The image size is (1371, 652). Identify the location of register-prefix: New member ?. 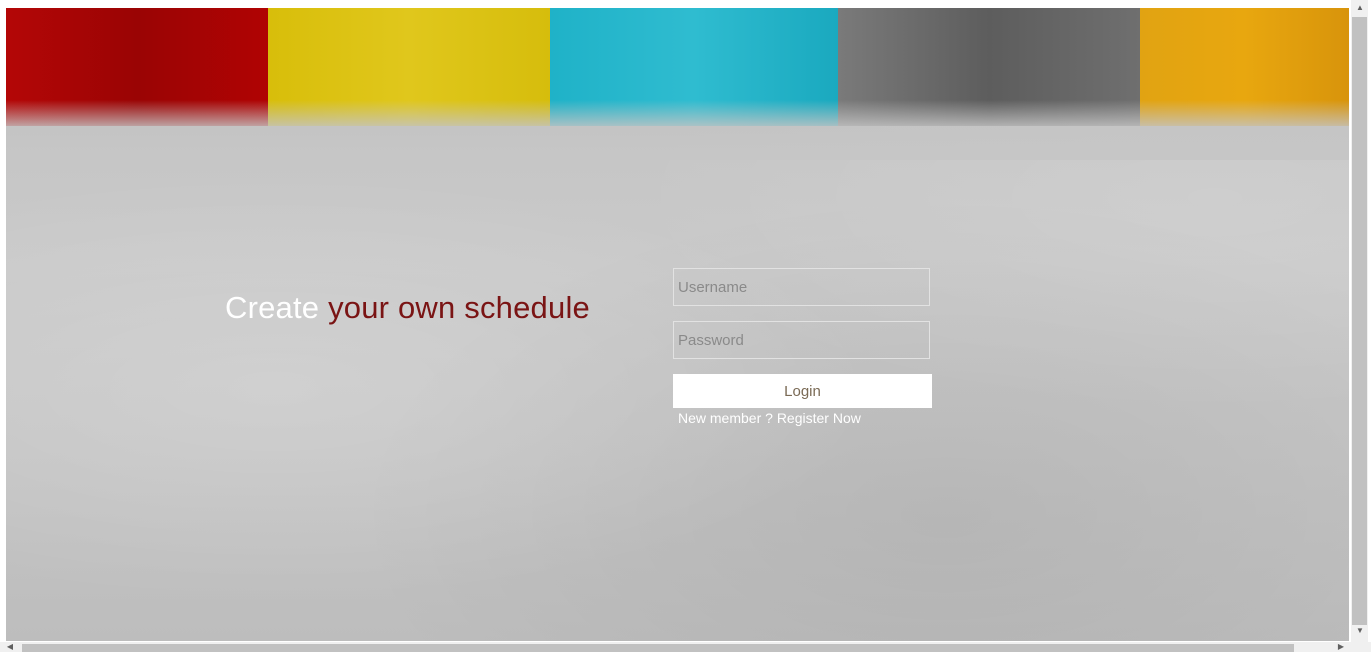
(725, 418).